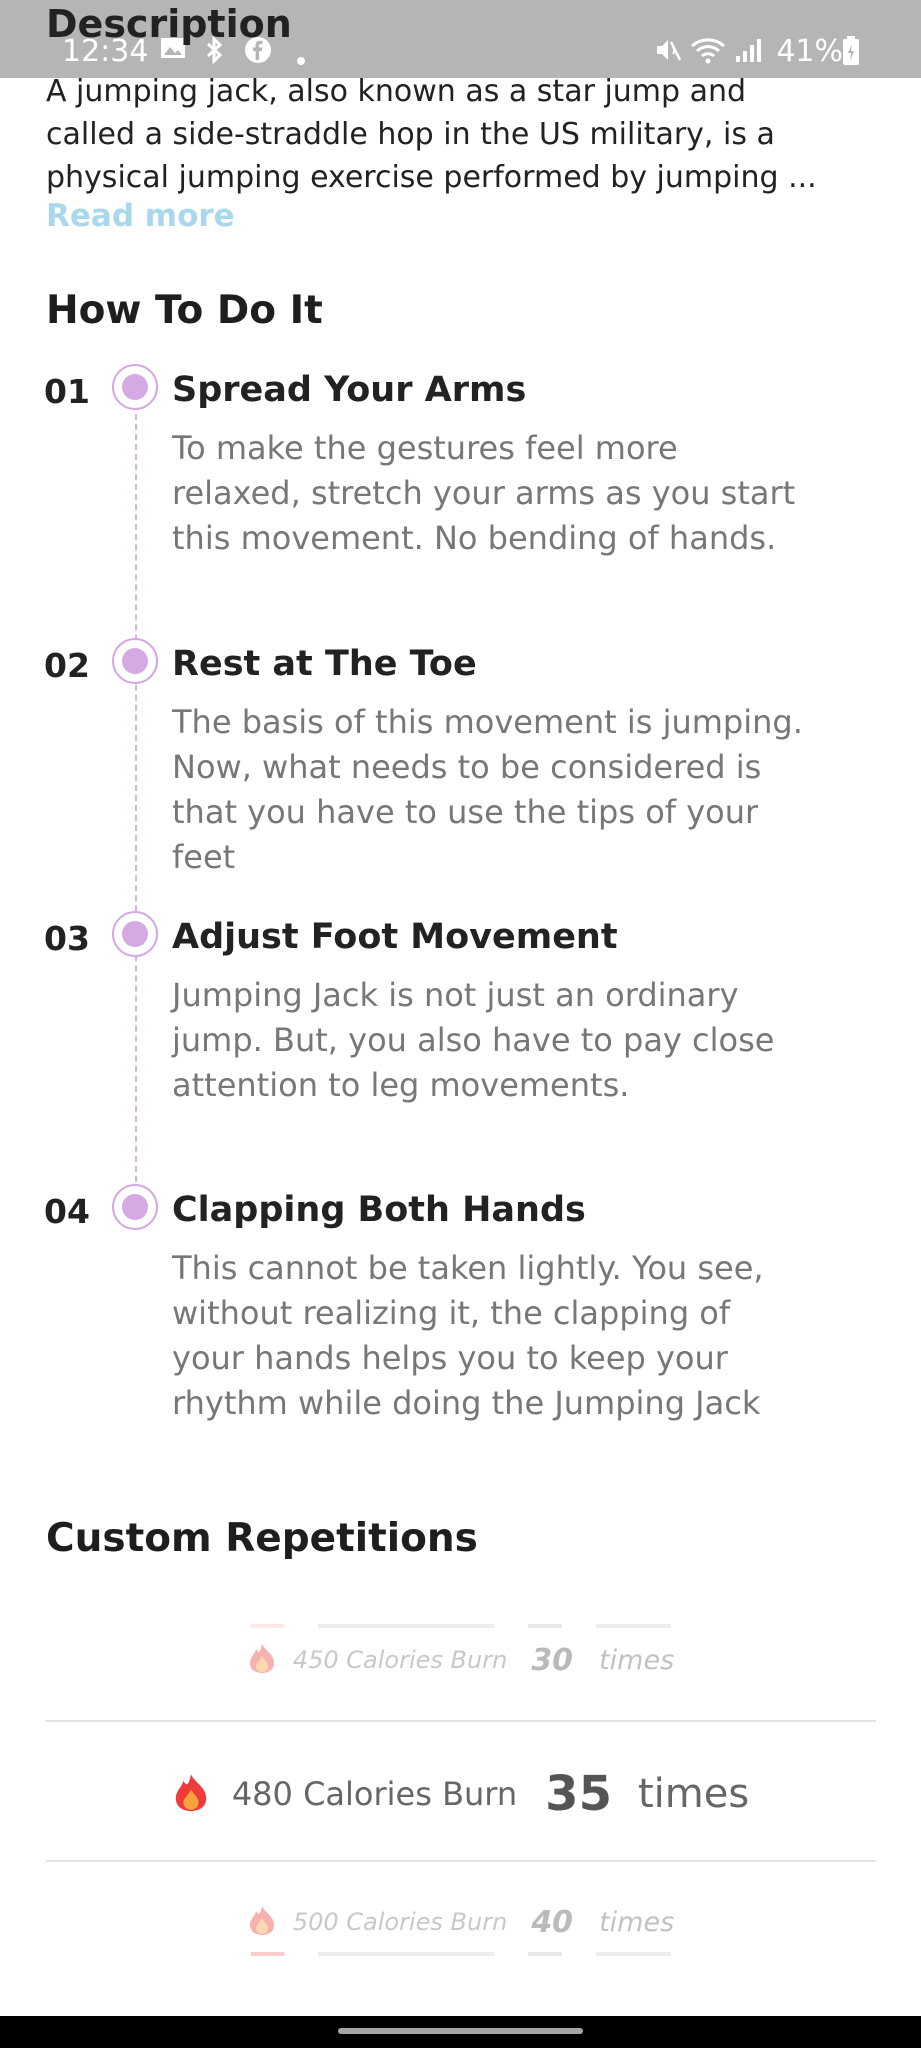 The width and height of the screenshot is (921, 2048). I want to click on step-description-line: your hands helps you to keep your, so click(450, 1358).